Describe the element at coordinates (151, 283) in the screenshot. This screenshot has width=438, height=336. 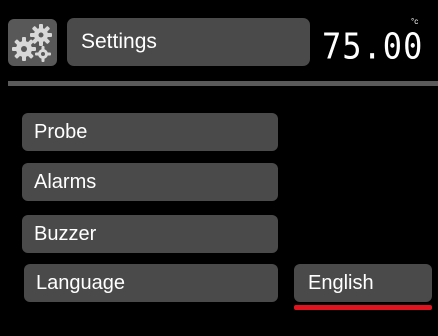
I see `menu-item-language: Language` at that location.